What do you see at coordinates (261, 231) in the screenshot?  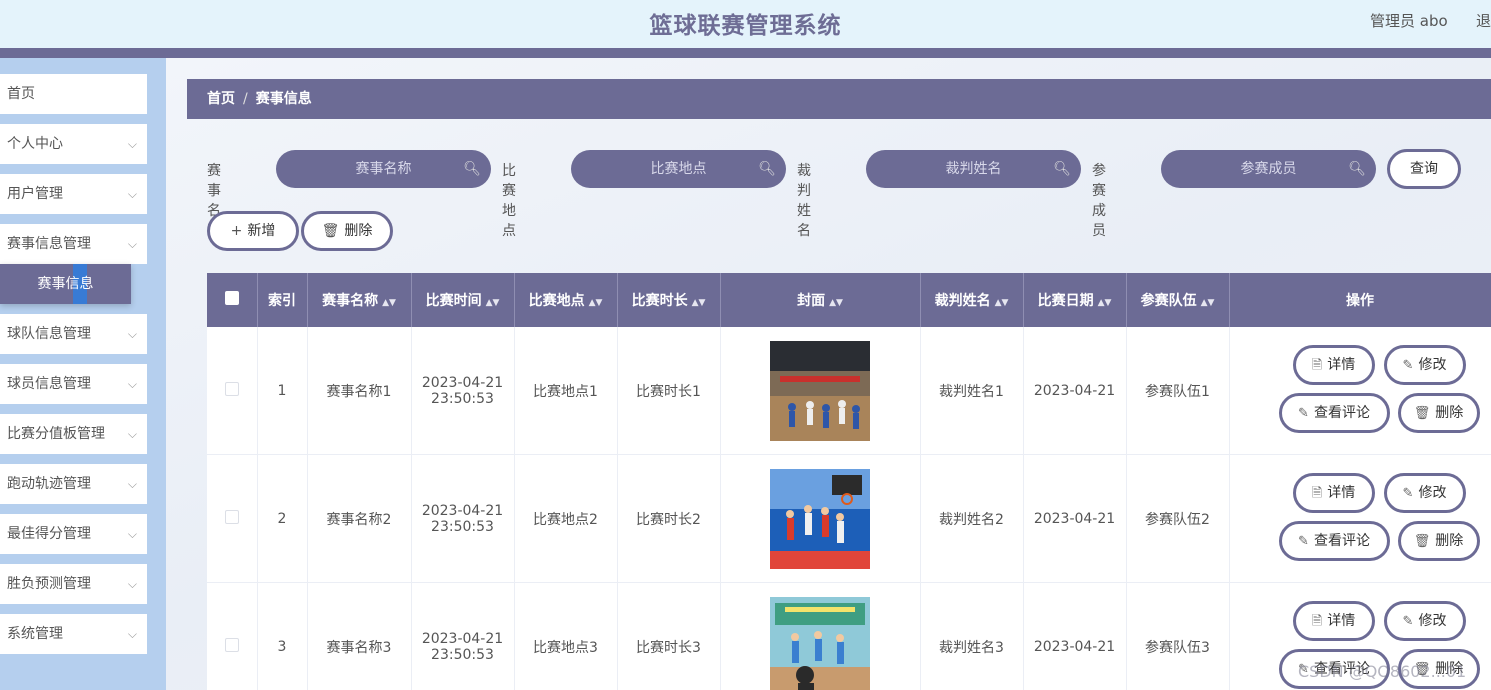 I see `add-button-label: 新增` at bounding box center [261, 231].